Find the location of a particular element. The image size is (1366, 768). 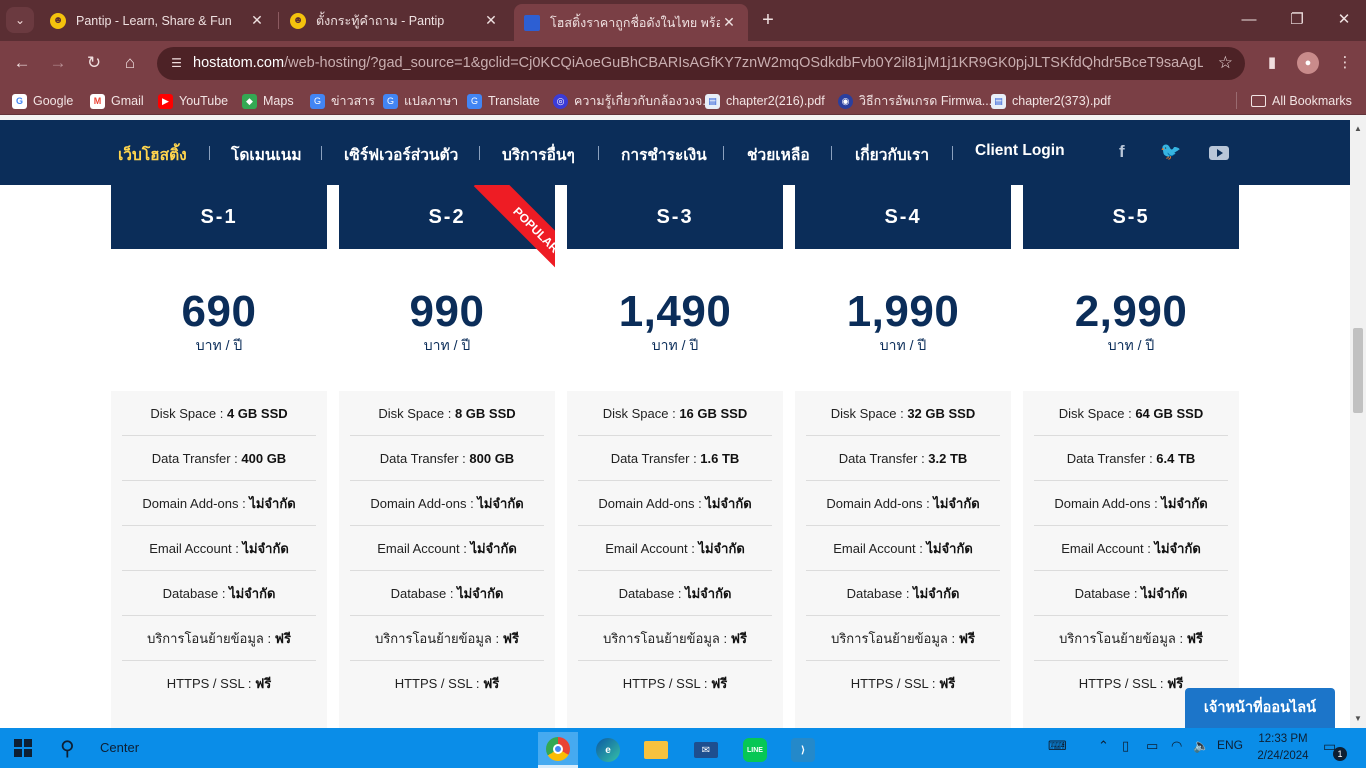

youtube-icon: ▶ is located at coordinates (165, 101).